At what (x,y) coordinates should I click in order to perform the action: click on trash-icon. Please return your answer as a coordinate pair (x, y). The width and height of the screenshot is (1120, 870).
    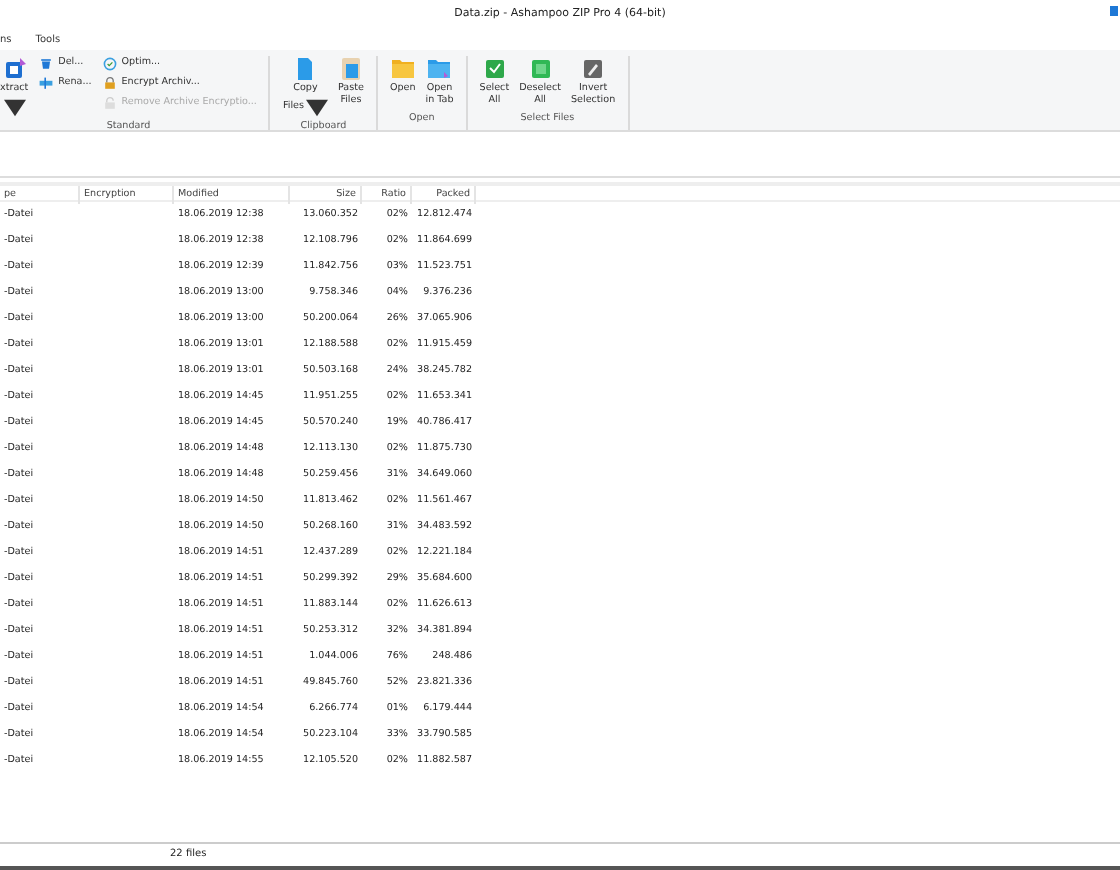
    Looking at the image, I should click on (46, 64).